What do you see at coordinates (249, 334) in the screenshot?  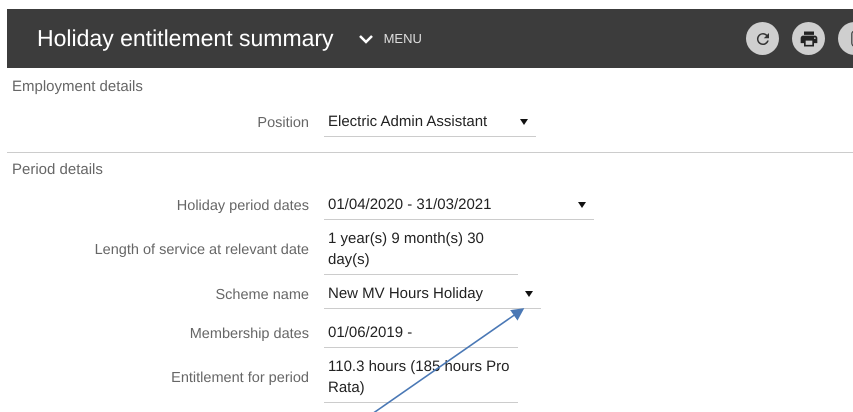 I see `field-label: Membership dates` at bounding box center [249, 334].